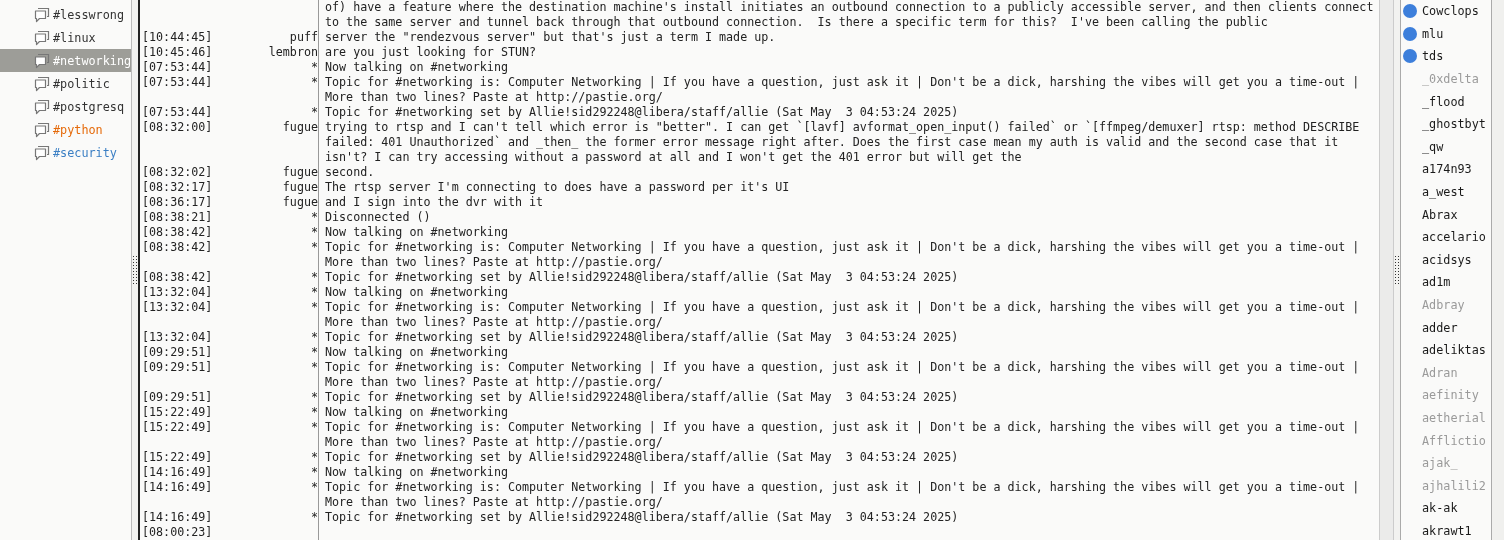 This screenshot has height=540, width=1504. What do you see at coordinates (1433, 56) in the screenshot?
I see `user-name: tds` at bounding box center [1433, 56].